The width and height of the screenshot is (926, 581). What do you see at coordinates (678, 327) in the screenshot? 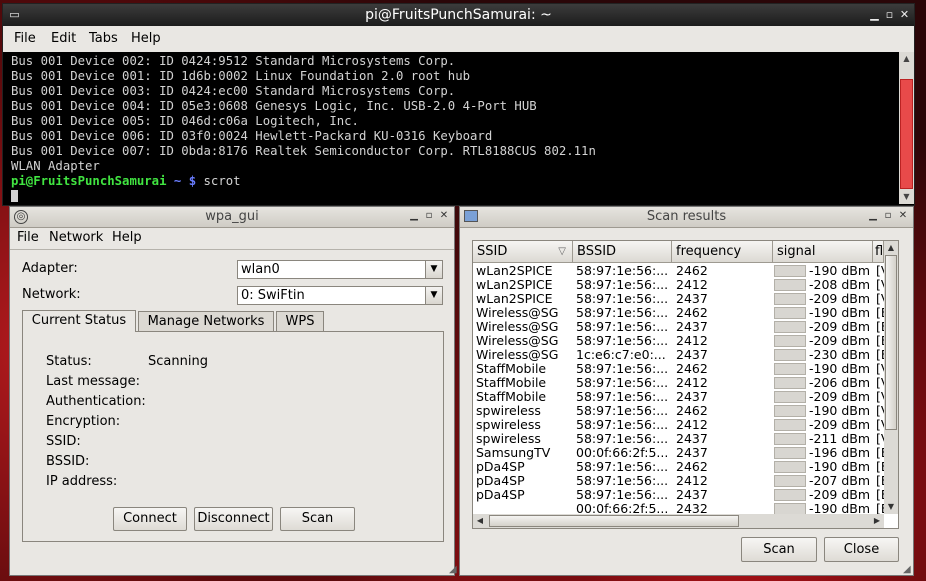
I see `table-row: Wireless@SG 58:97:1e:56:... 2437 -209 dBm [E` at bounding box center [678, 327].